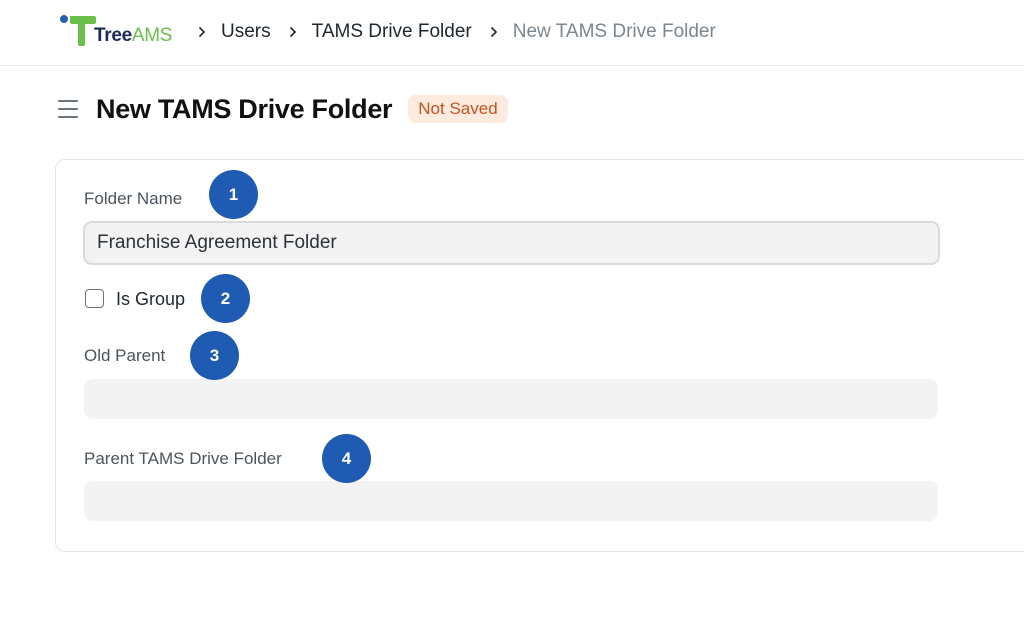 The image size is (1024, 623). Describe the element at coordinates (68, 109) in the screenshot. I see `hamburger-menu-icon` at that location.